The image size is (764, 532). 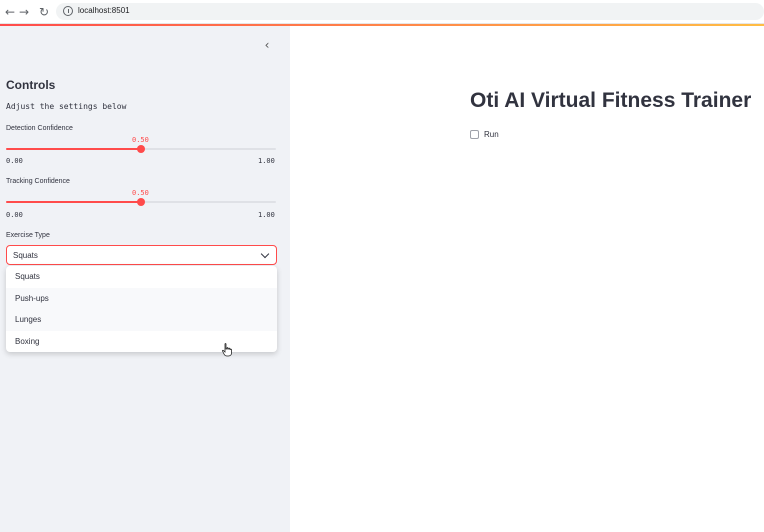 I want to click on forward-arrow-icon: →, so click(x=24, y=12).